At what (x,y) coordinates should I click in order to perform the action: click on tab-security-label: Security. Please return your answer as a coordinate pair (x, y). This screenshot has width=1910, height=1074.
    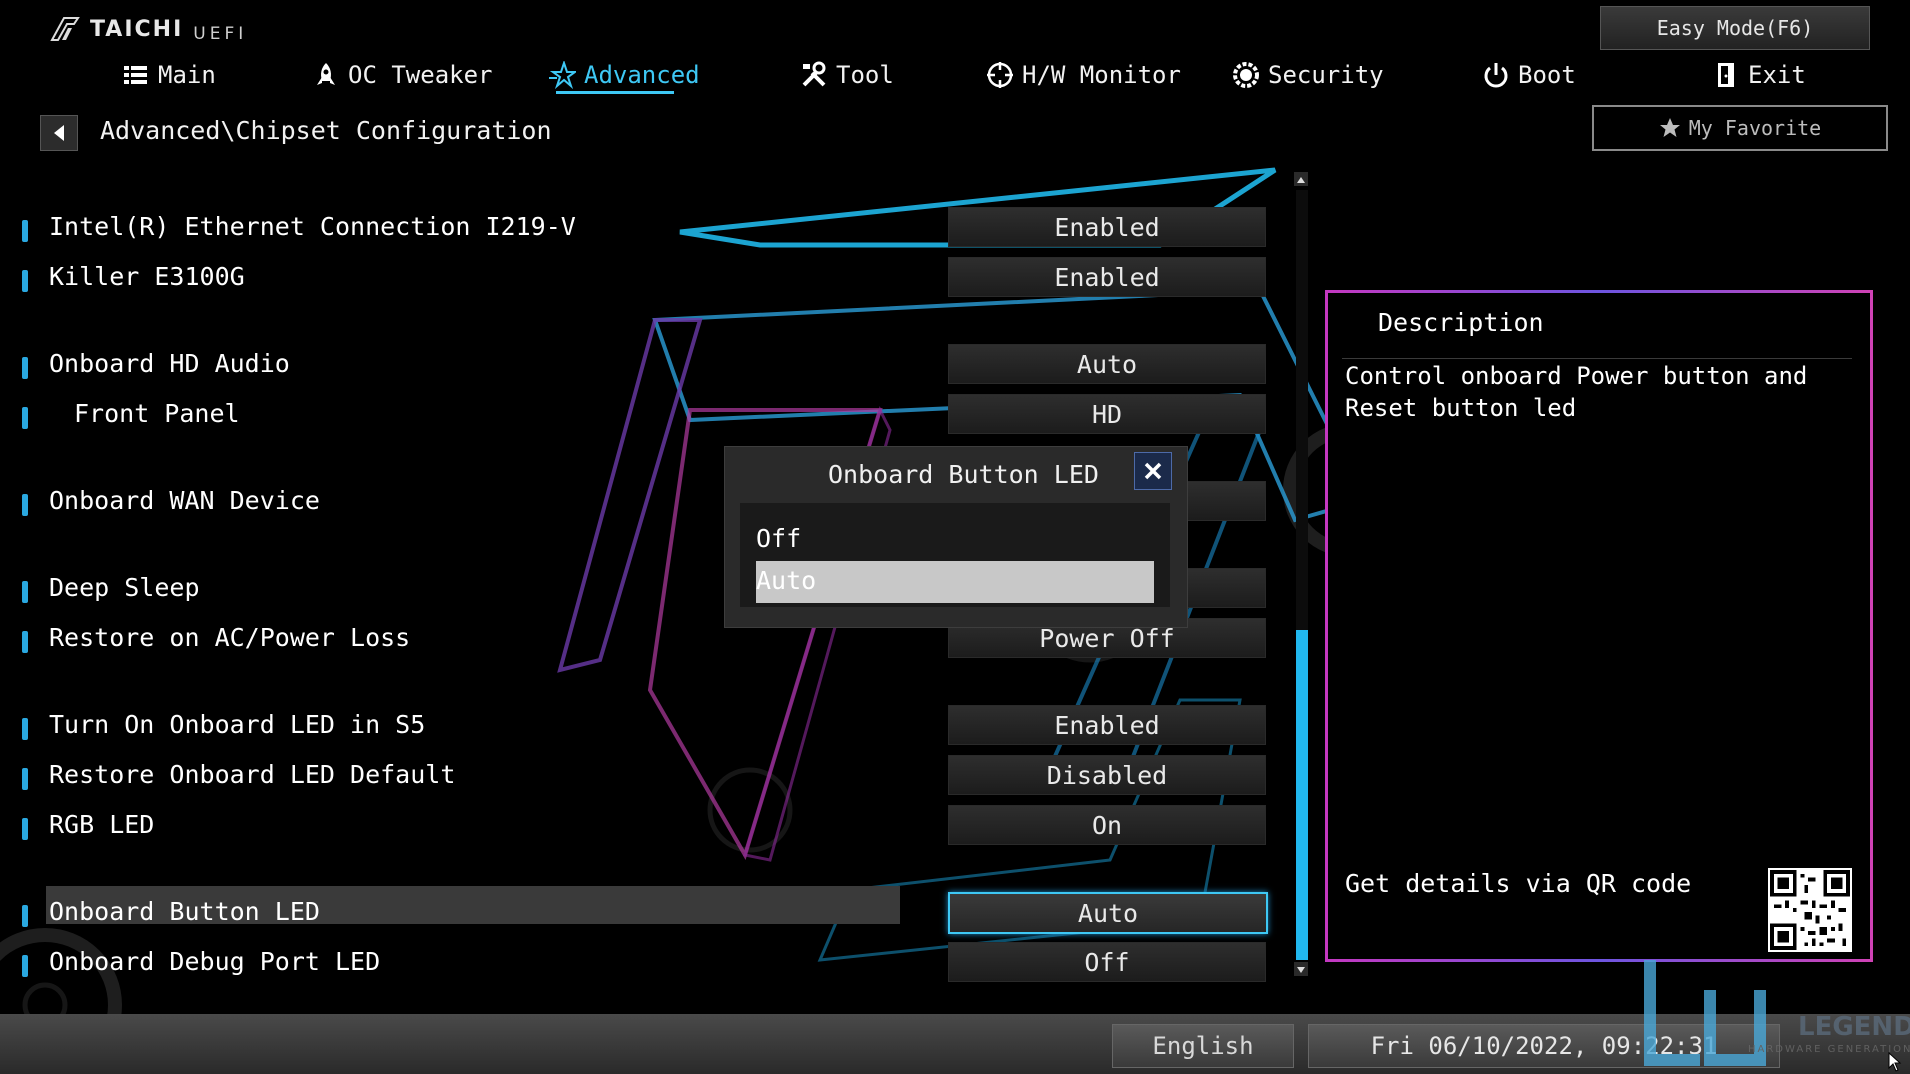
    Looking at the image, I should click on (1326, 75).